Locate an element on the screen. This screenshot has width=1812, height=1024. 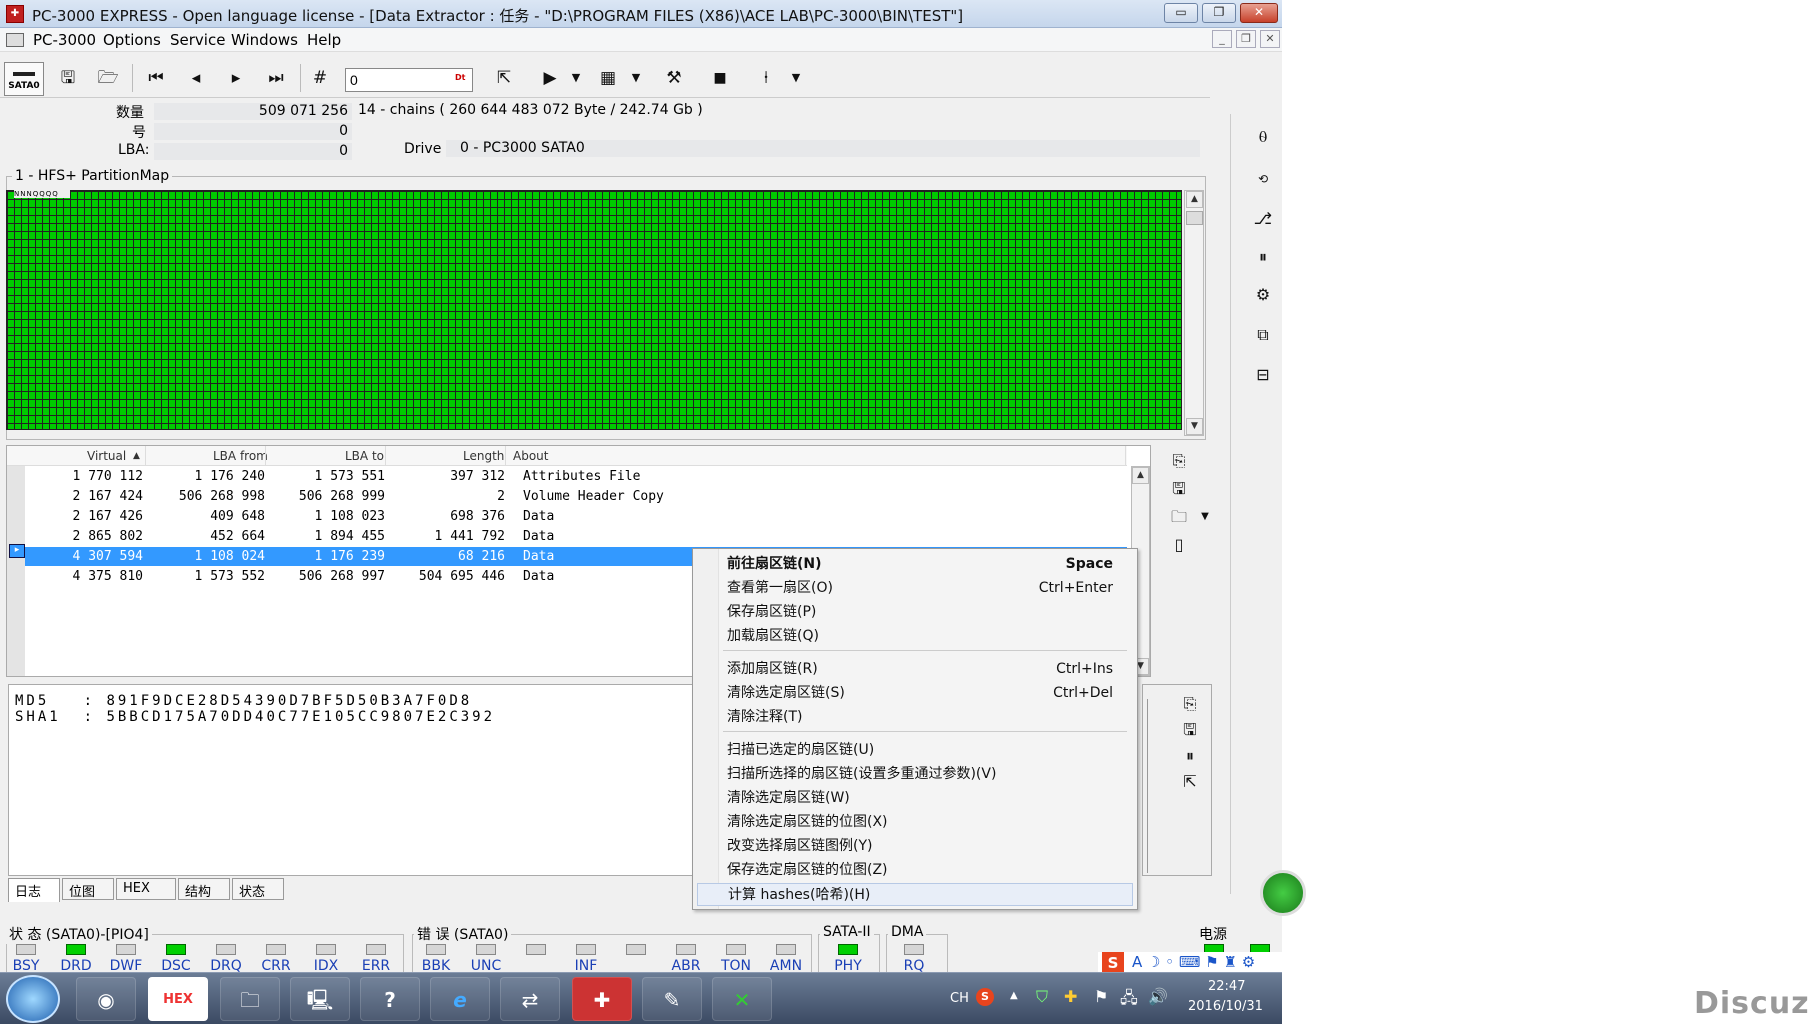
start-button is located at coordinates (33, 999).